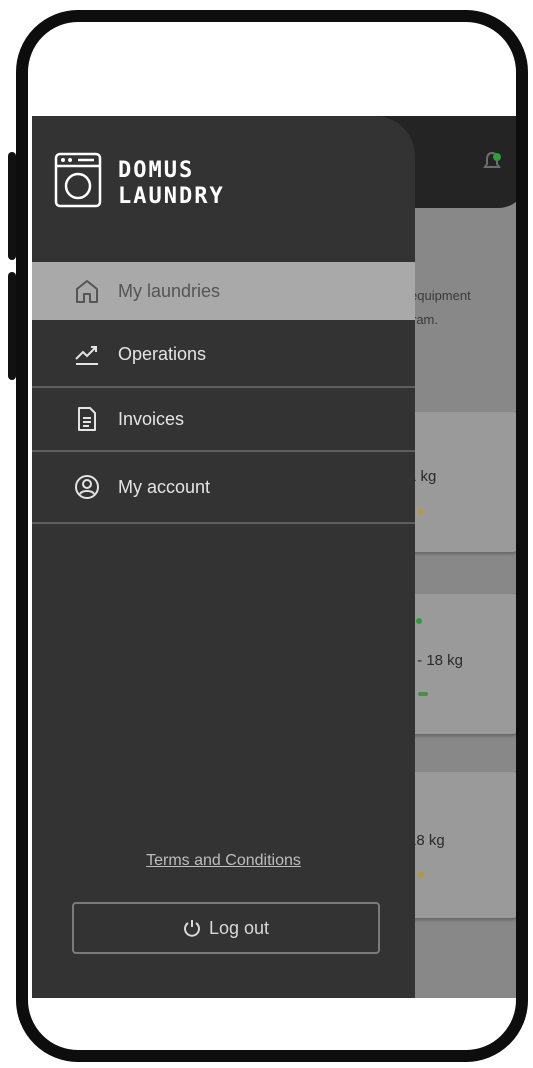  I want to click on intro-text-line: equipment, so click(440, 295).